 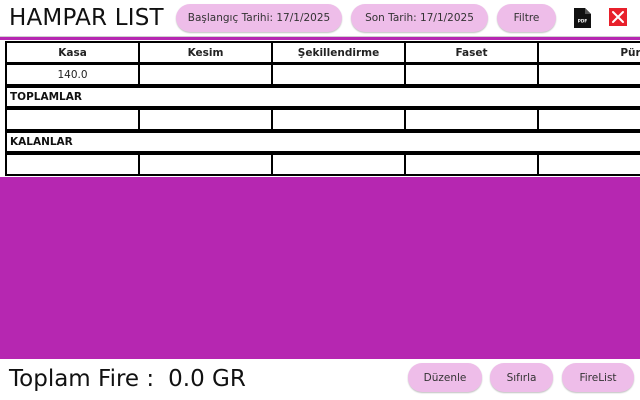 What do you see at coordinates (471, 52) in the screenshot?
I see `column-header-faset: Faset` at bounding box center [471, 52].